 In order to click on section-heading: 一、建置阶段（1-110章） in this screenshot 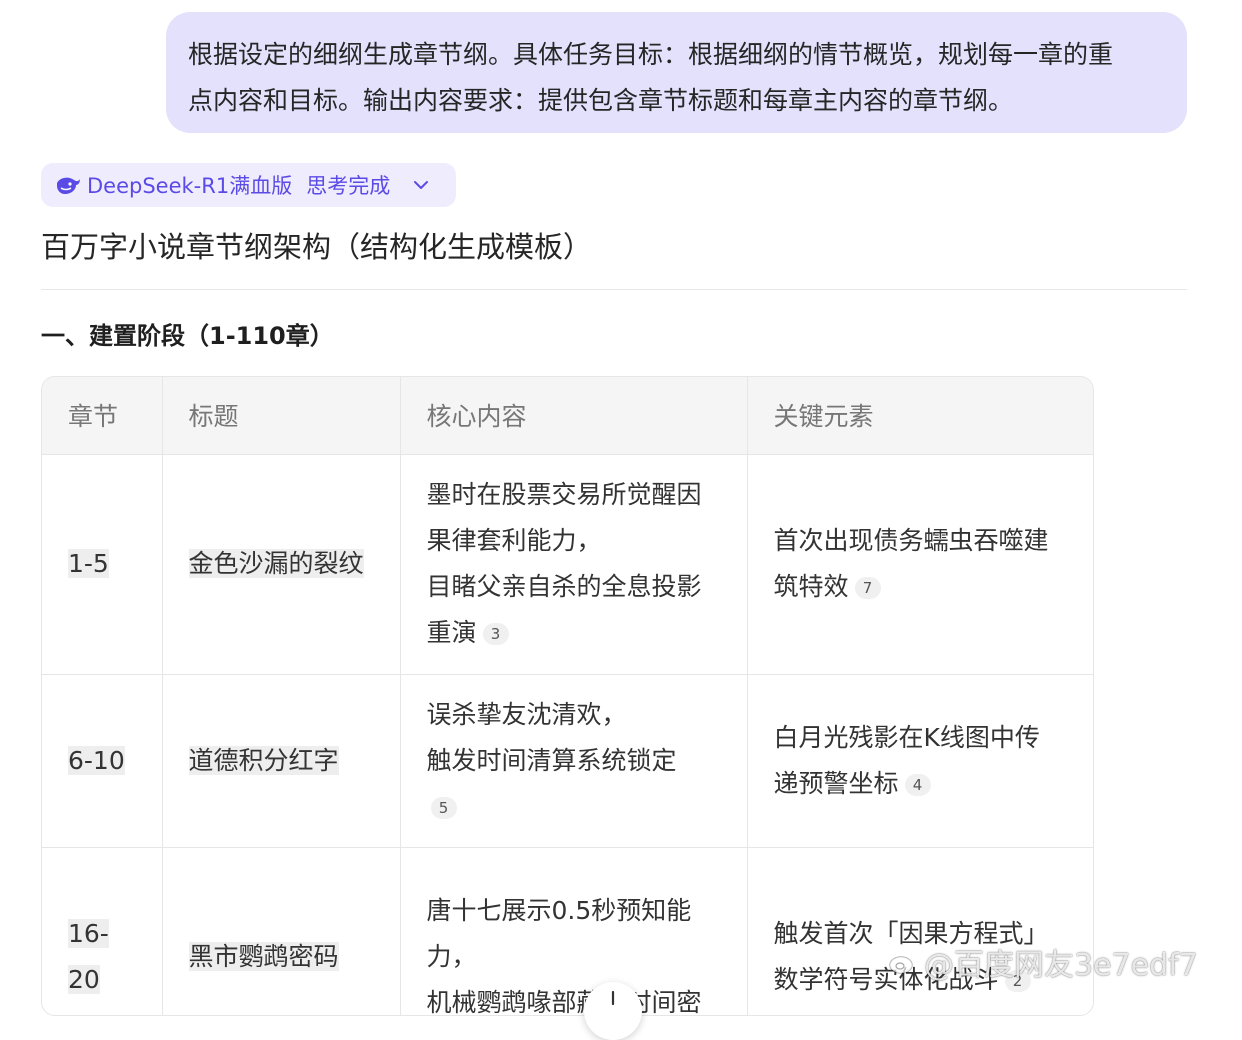, I will do `click(187, 336)`.